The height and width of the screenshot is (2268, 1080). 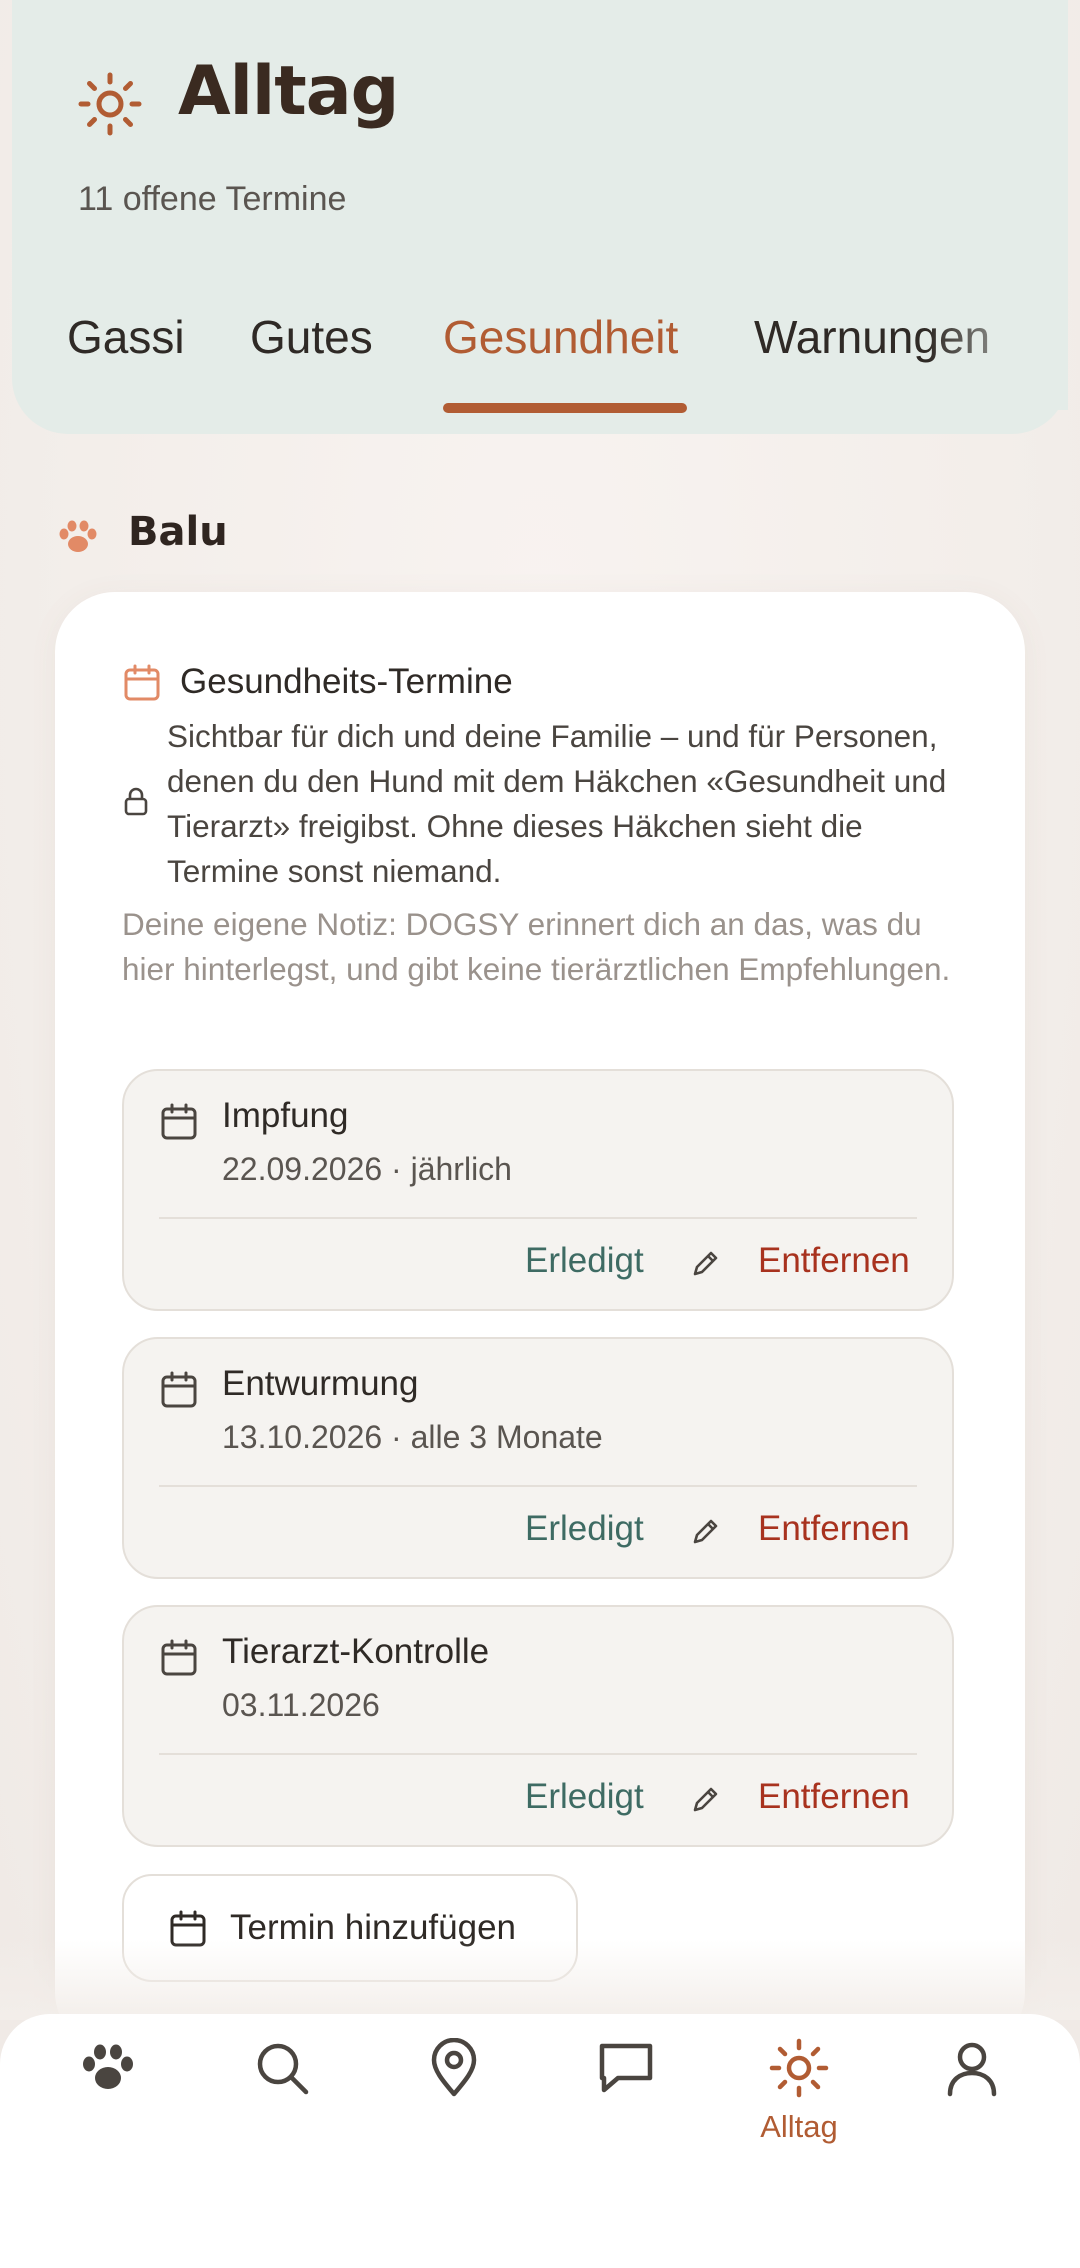 What do you see at coordinates (212, 199) in the screenshot?
I see `open-appointments-count: 11 offene Termine` at bounding box center [212, 199].